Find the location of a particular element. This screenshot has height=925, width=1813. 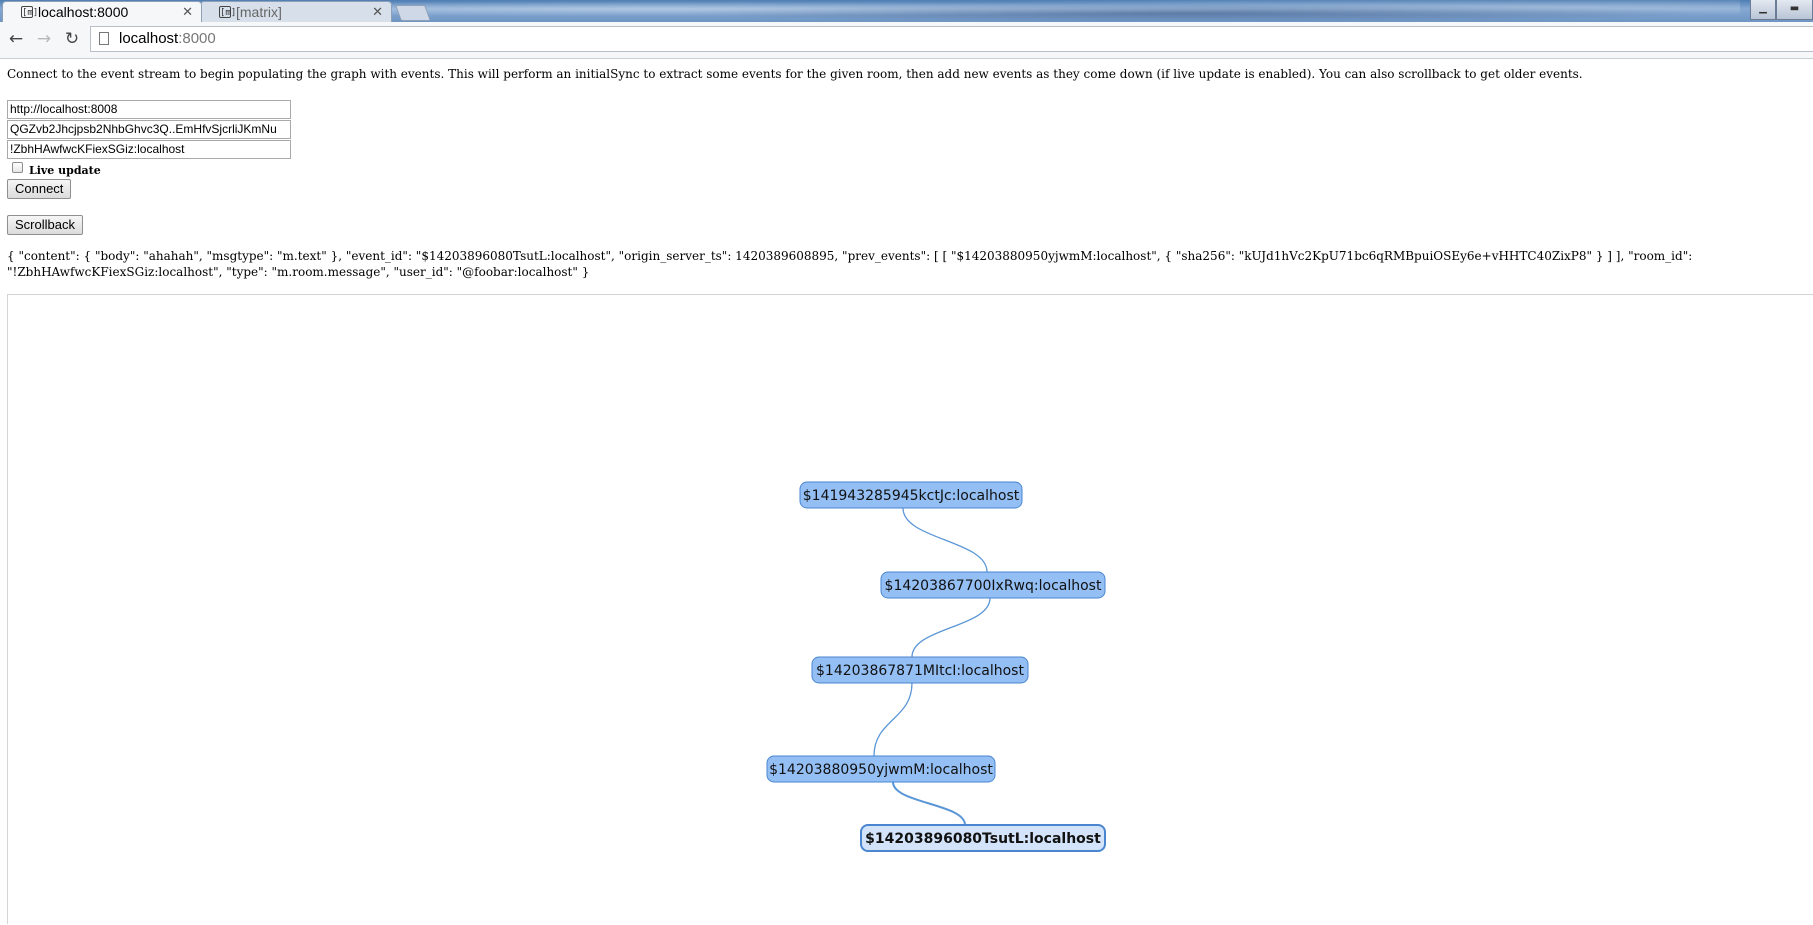

address-host: localhost is located at coordinates (149, 38).